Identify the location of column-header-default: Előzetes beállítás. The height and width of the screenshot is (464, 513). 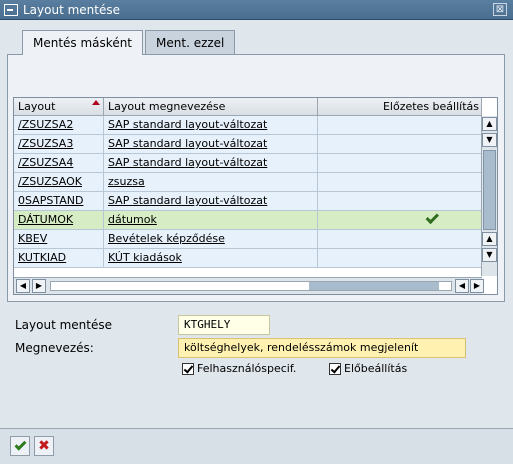
(400, 107).